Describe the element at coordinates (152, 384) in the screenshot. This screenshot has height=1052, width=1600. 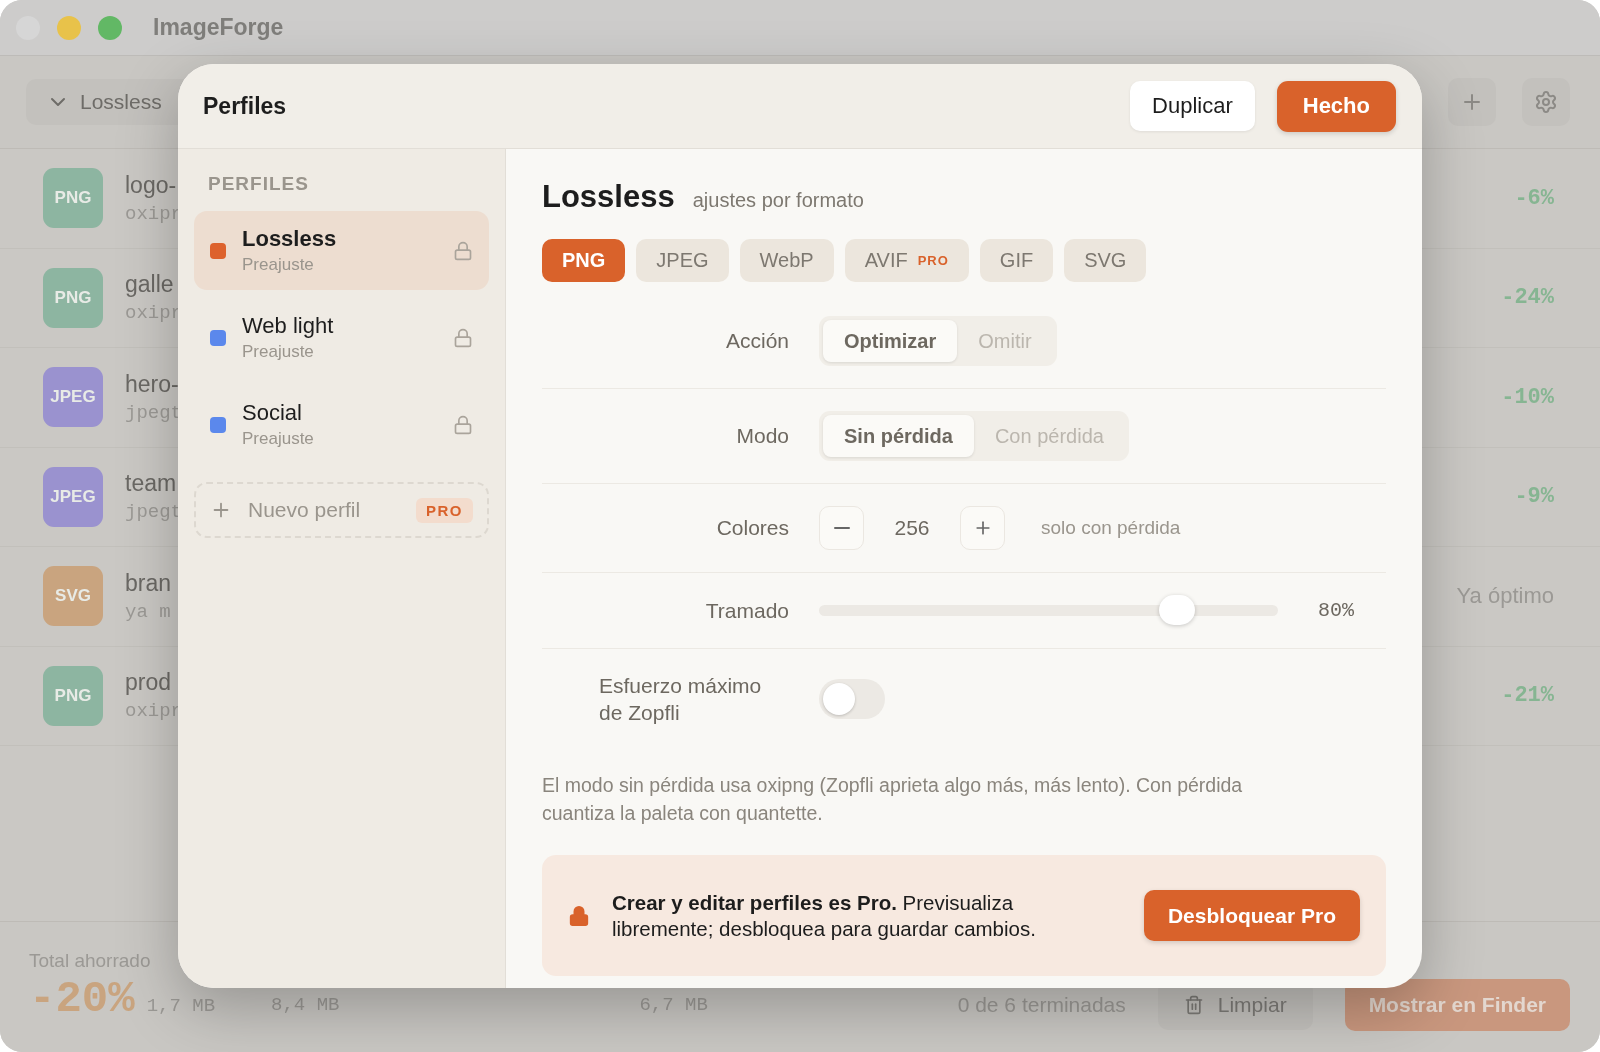
I see `file-name: hero-` at that location.